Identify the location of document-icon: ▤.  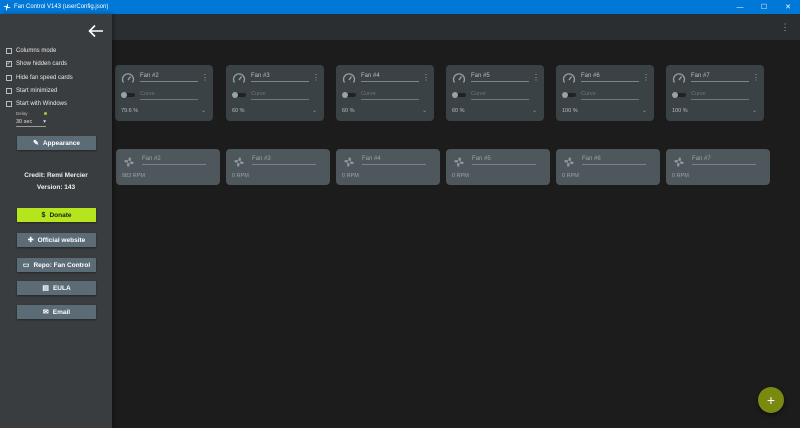
(45, 288).